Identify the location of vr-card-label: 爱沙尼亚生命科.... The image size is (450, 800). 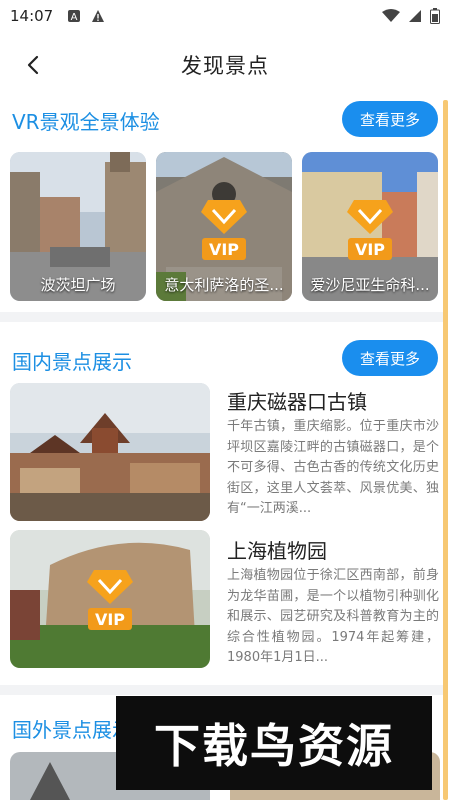
(370, 285).